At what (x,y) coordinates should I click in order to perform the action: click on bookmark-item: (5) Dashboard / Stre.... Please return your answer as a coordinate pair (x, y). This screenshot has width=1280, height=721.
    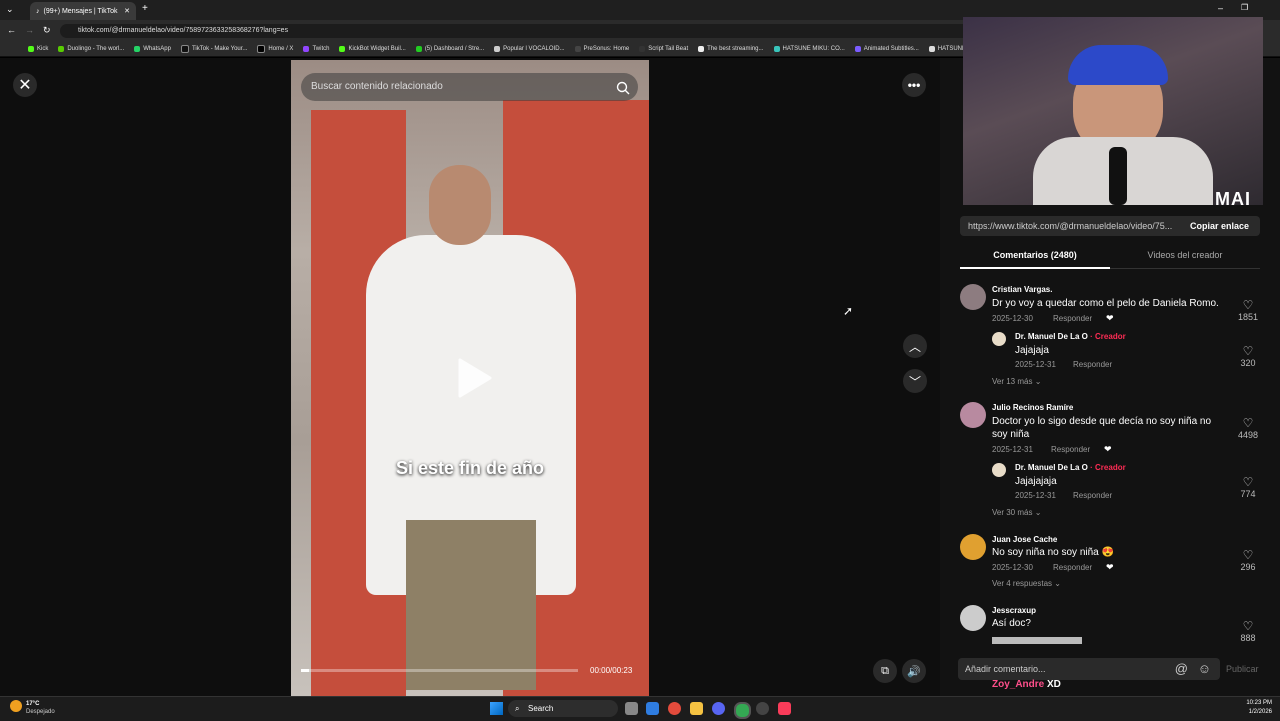
    Looking at the image, I should click on (449, 49).